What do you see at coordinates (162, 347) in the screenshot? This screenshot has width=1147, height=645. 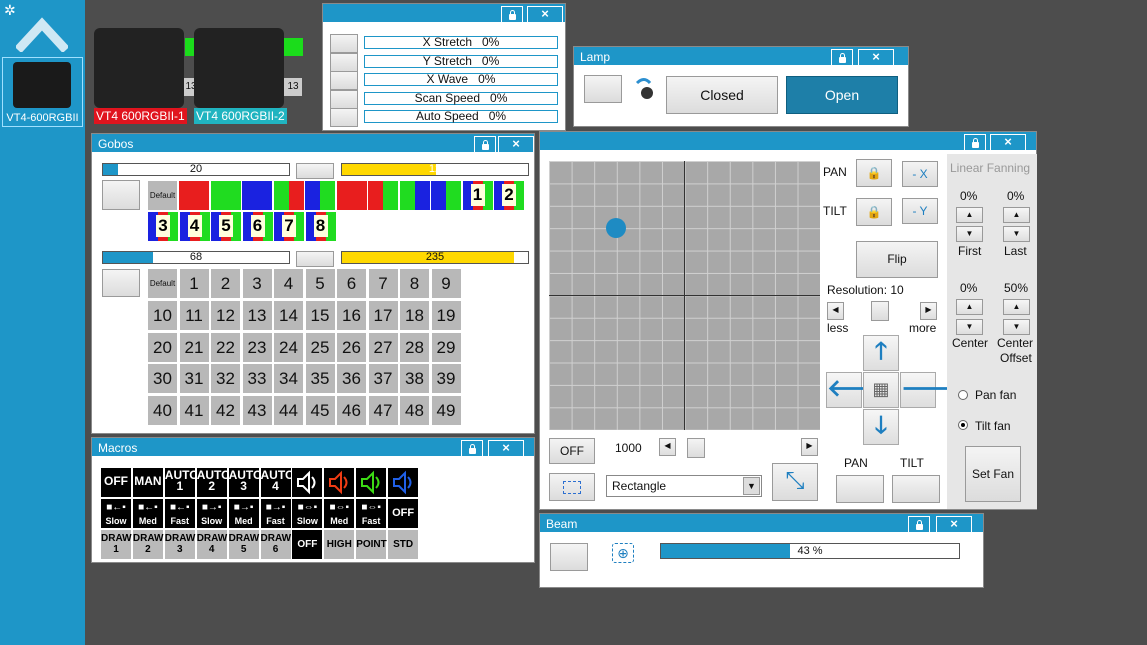 I see `gobo-number-button: 20` at bounding box center [162, 347].